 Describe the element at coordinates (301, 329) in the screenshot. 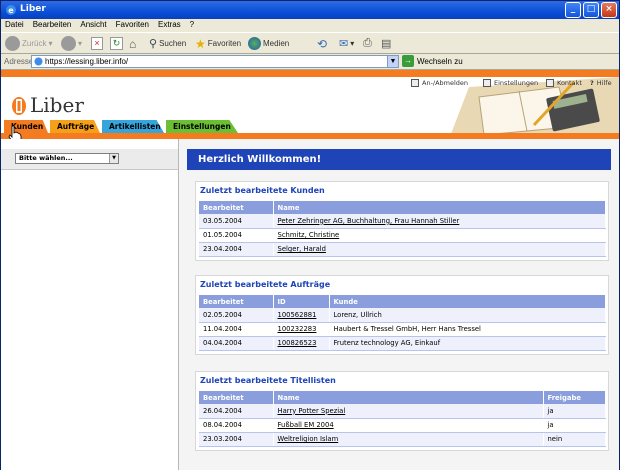

I see `order-id-link: 100232283` at that location.